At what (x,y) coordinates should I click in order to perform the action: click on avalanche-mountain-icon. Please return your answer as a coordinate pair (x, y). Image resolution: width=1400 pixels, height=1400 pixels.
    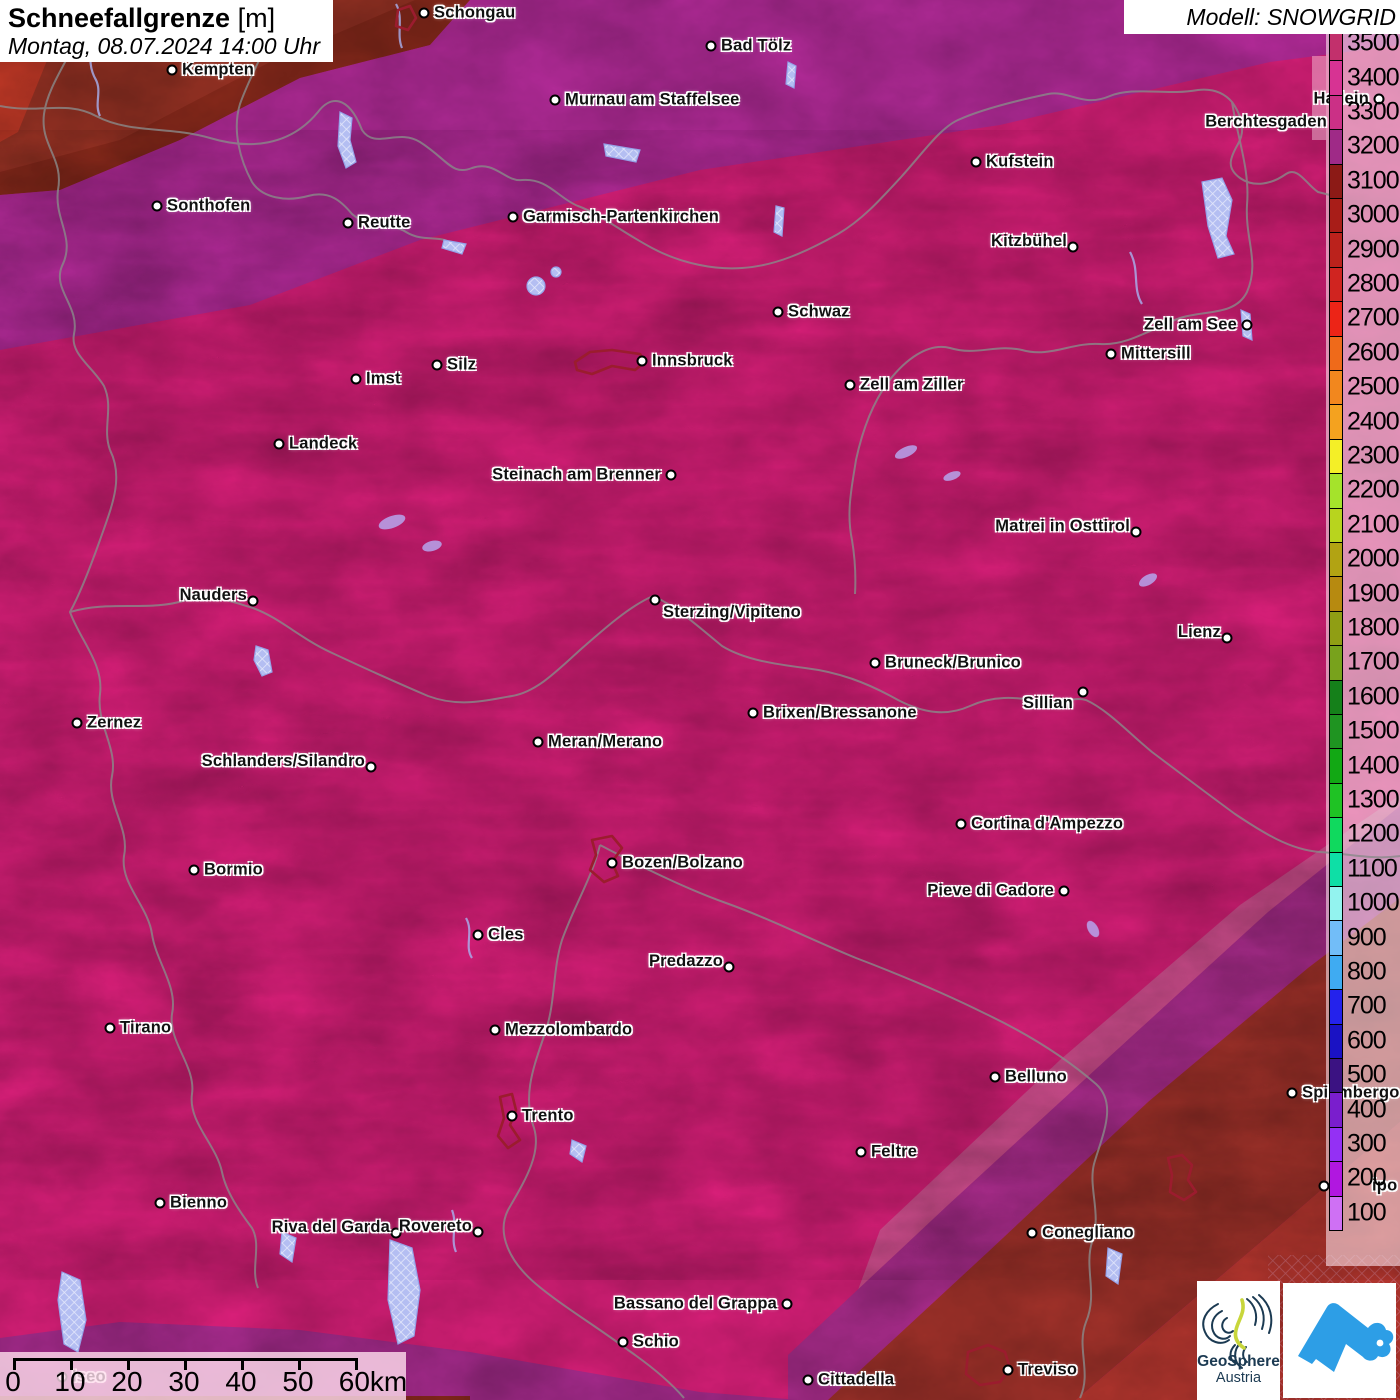
    Looking at the image, I should click on (1346, 1337).